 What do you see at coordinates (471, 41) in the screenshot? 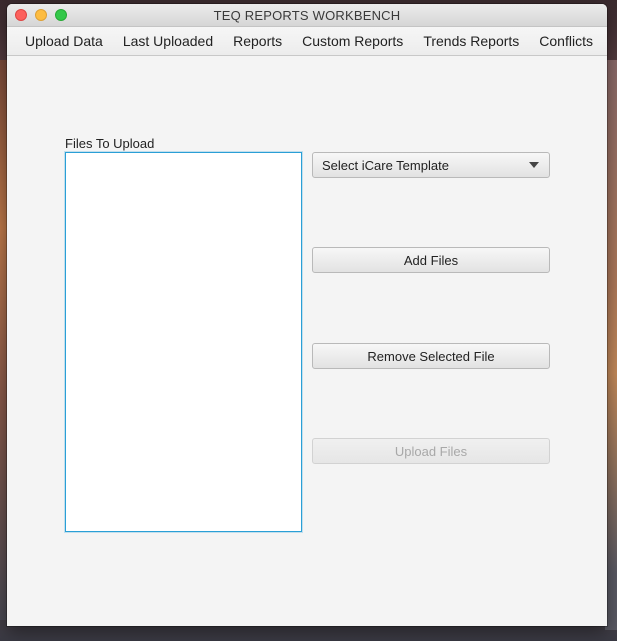
I see `menu-trends-reports: Trends Reports` at bounding box center [471, 41].